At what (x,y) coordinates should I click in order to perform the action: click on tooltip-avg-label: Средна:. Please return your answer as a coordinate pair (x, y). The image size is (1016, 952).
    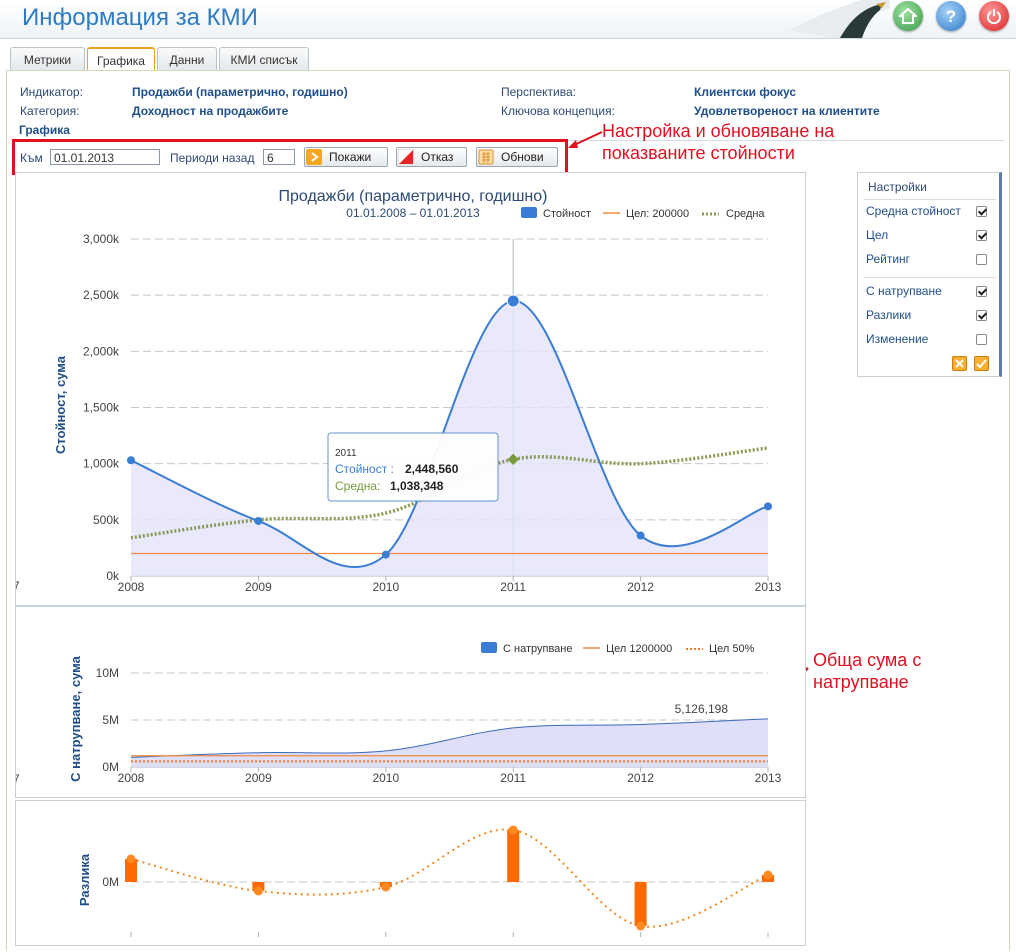
    Looking at the image, I should click on (357, 486).